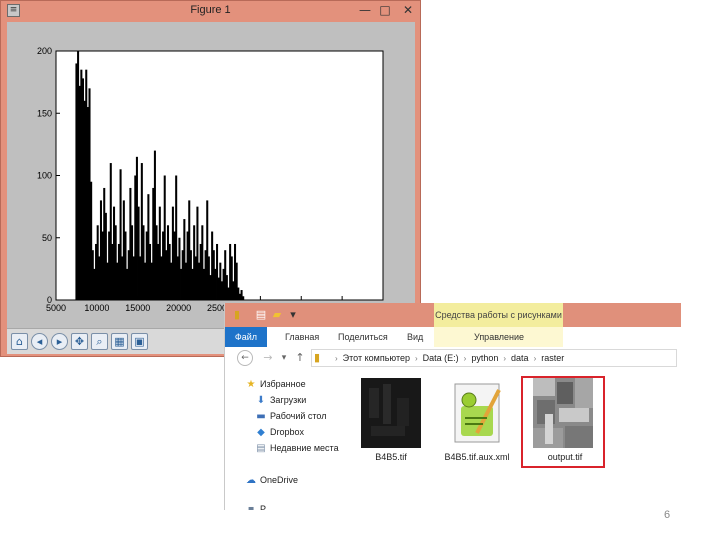 This screenshot has width=720, height=540. What do you see at coordinates (44, 176) in the screenshot?
I see `y-tick-label: 100` at bounding box center [44, 176].